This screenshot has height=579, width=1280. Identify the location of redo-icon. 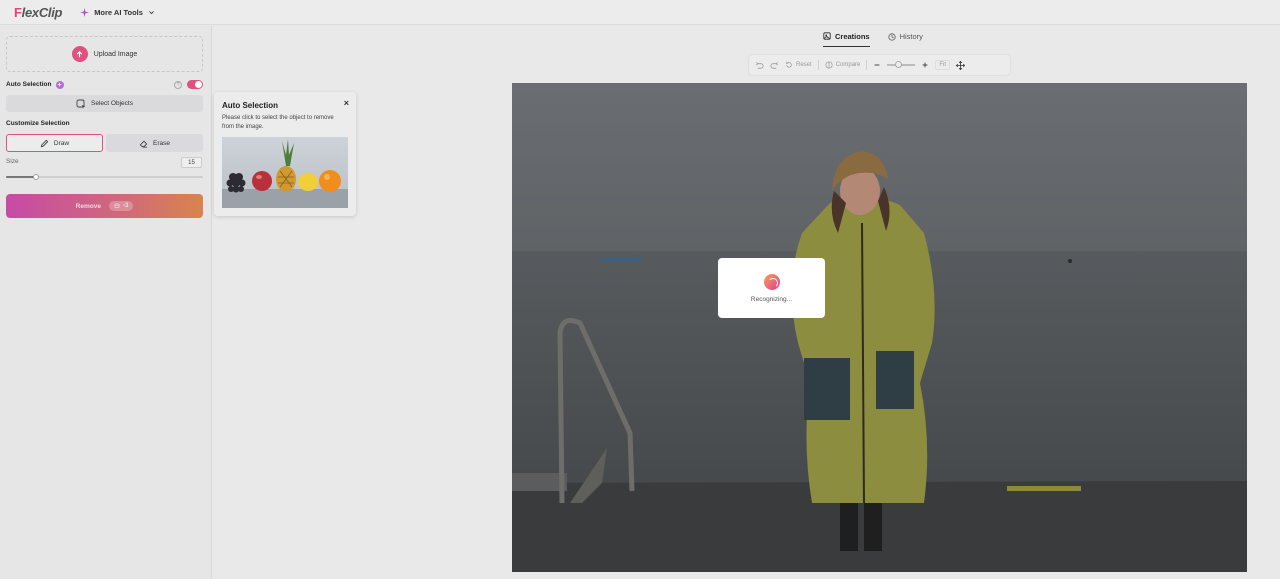
(774, 65).